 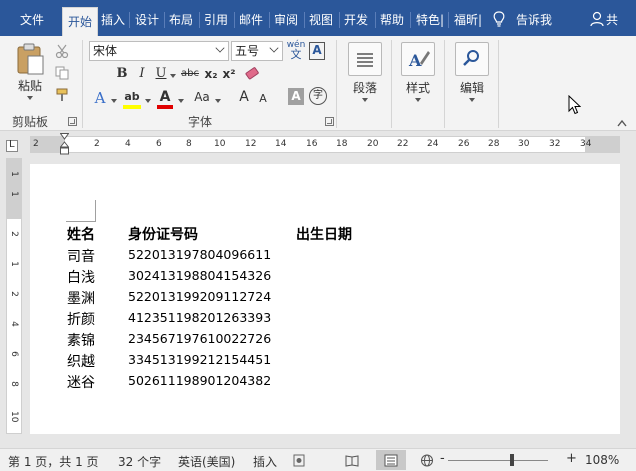 What do you see at coordinates (165, 107) in the screenshot?
I see `font-color-swatch` at bounding box center [165, 107].